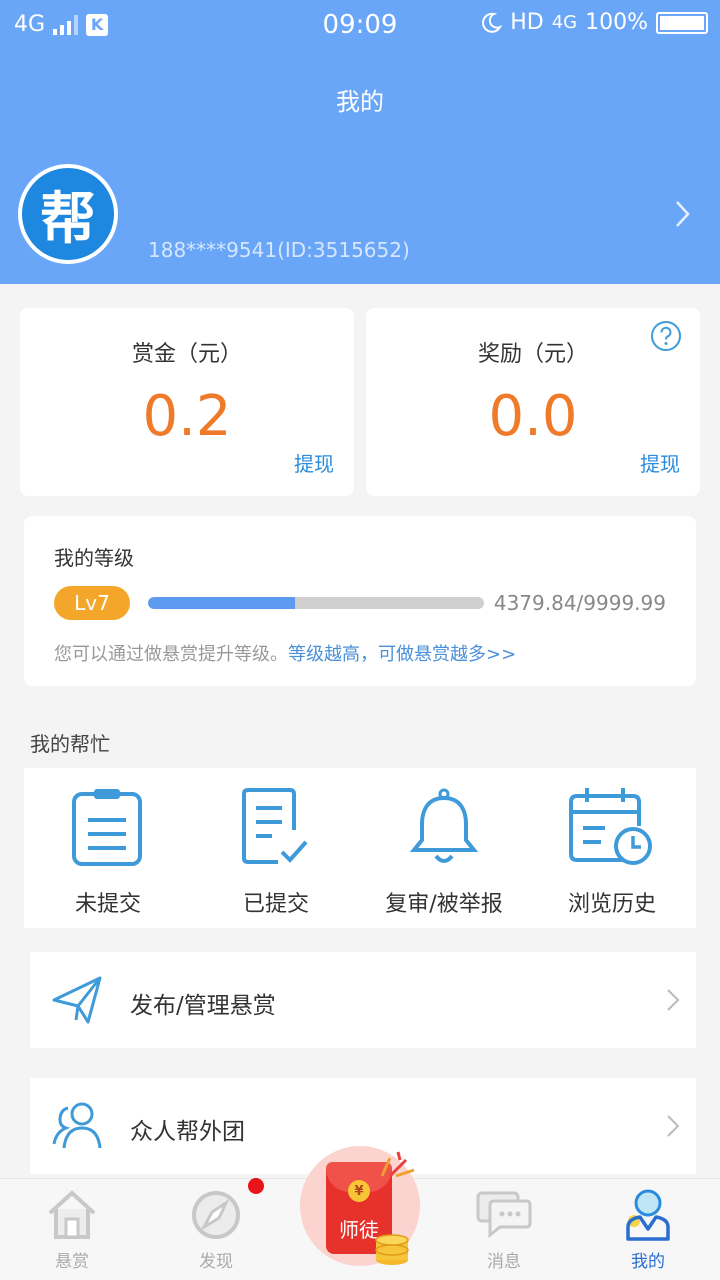  Describe the element at coordinates (360, 102) in the screenshot. I see `page-title: 我的` at that location.